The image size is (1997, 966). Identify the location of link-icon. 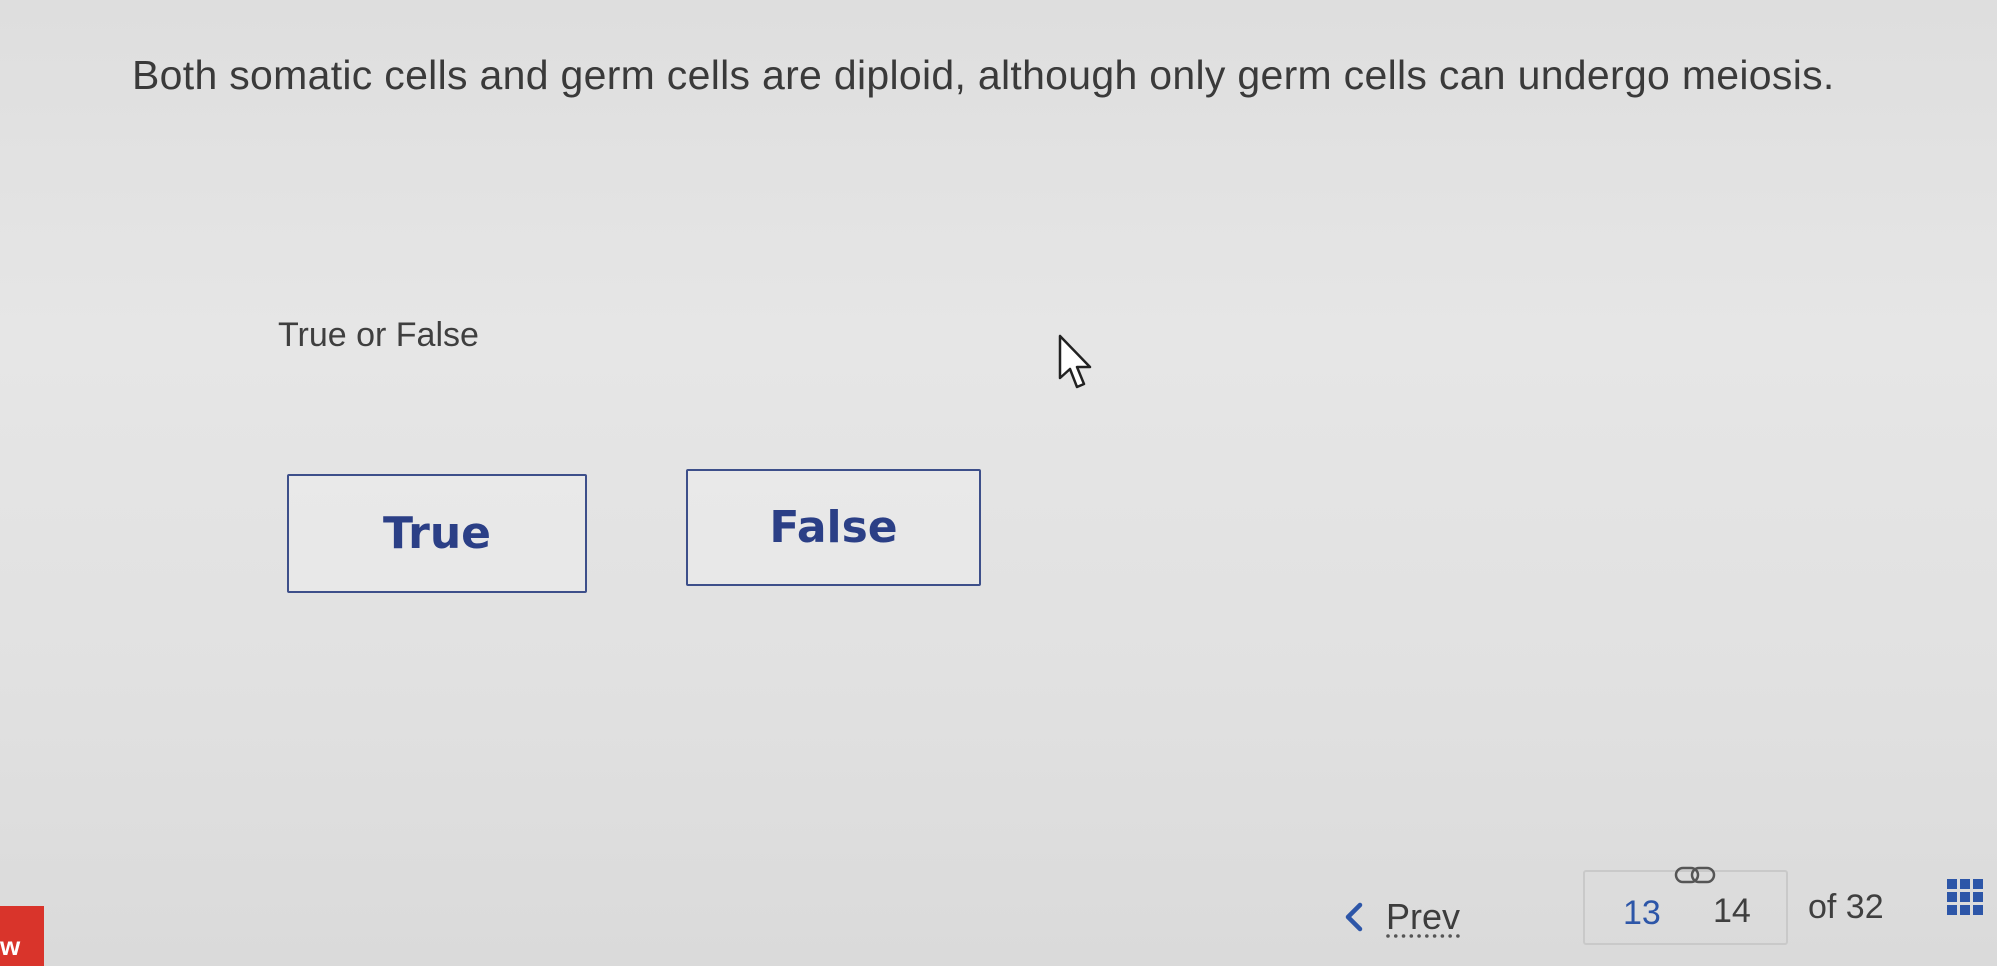
(1695, 875).